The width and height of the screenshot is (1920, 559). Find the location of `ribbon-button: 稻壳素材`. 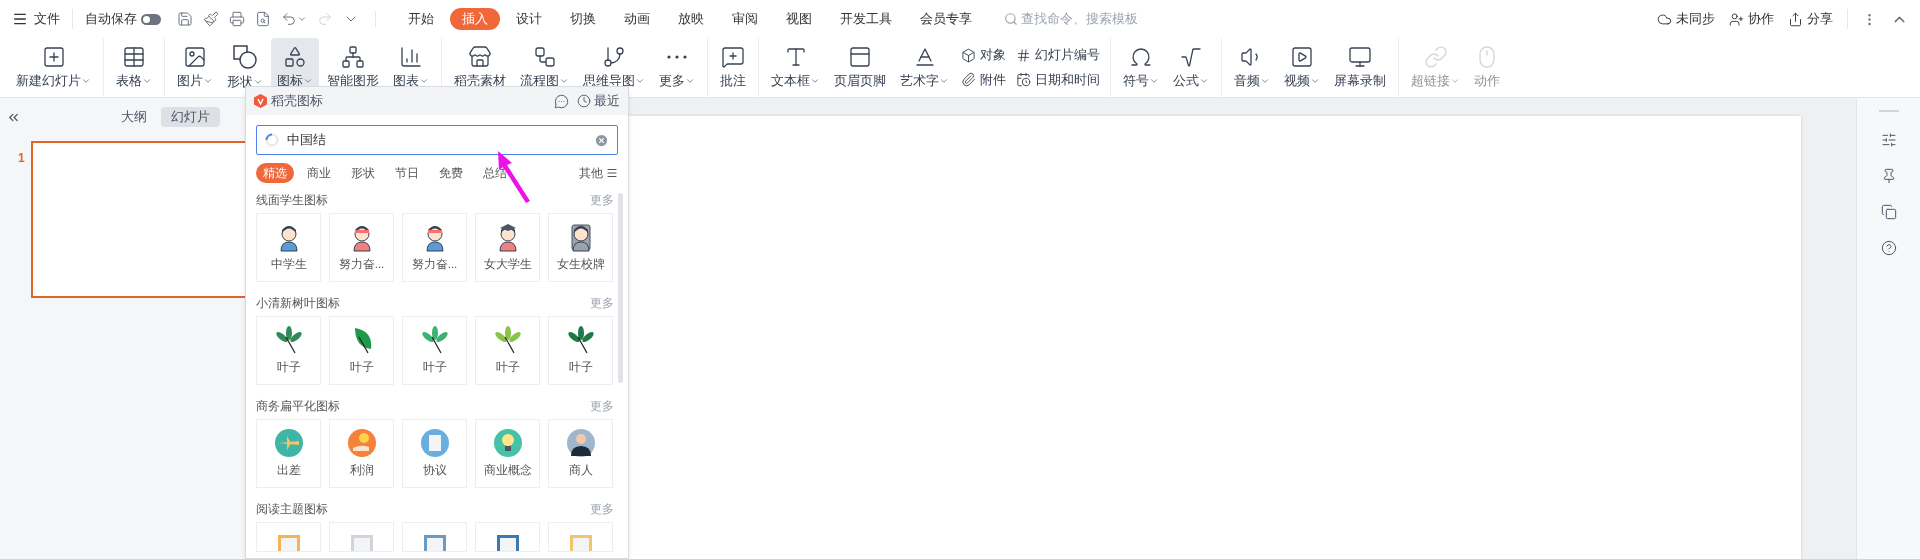

ribbon-button: 稻壳素材 is located at coordinates (480, 67).